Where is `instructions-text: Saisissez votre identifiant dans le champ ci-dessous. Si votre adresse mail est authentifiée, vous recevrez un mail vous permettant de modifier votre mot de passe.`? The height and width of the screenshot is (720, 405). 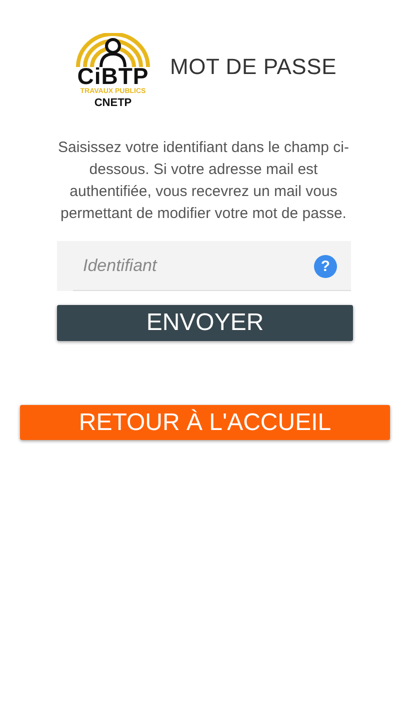 instructions-text: Saisissez votre identifiant dans le champ ci-dessous. Si votre adresse mail est authentifiée, vous recevrez un mail vous permettant de modifier votre mot de passe. is located at coordinates (203, 181).